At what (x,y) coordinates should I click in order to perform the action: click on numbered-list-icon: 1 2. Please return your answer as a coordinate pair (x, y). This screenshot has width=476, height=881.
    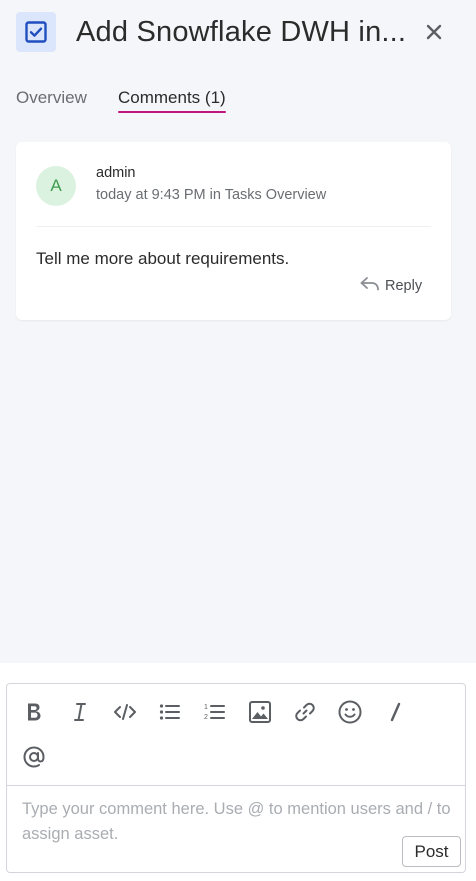
    Looking at the image, I should click on (215, 712).